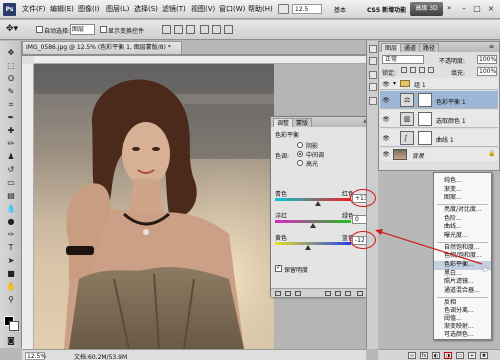 Image resolution: width=500 pixels, height=360 pixels. Describe the element at coordinates (11, 195) in the screenshot. I see `gradient-icon: ▤` at that location.